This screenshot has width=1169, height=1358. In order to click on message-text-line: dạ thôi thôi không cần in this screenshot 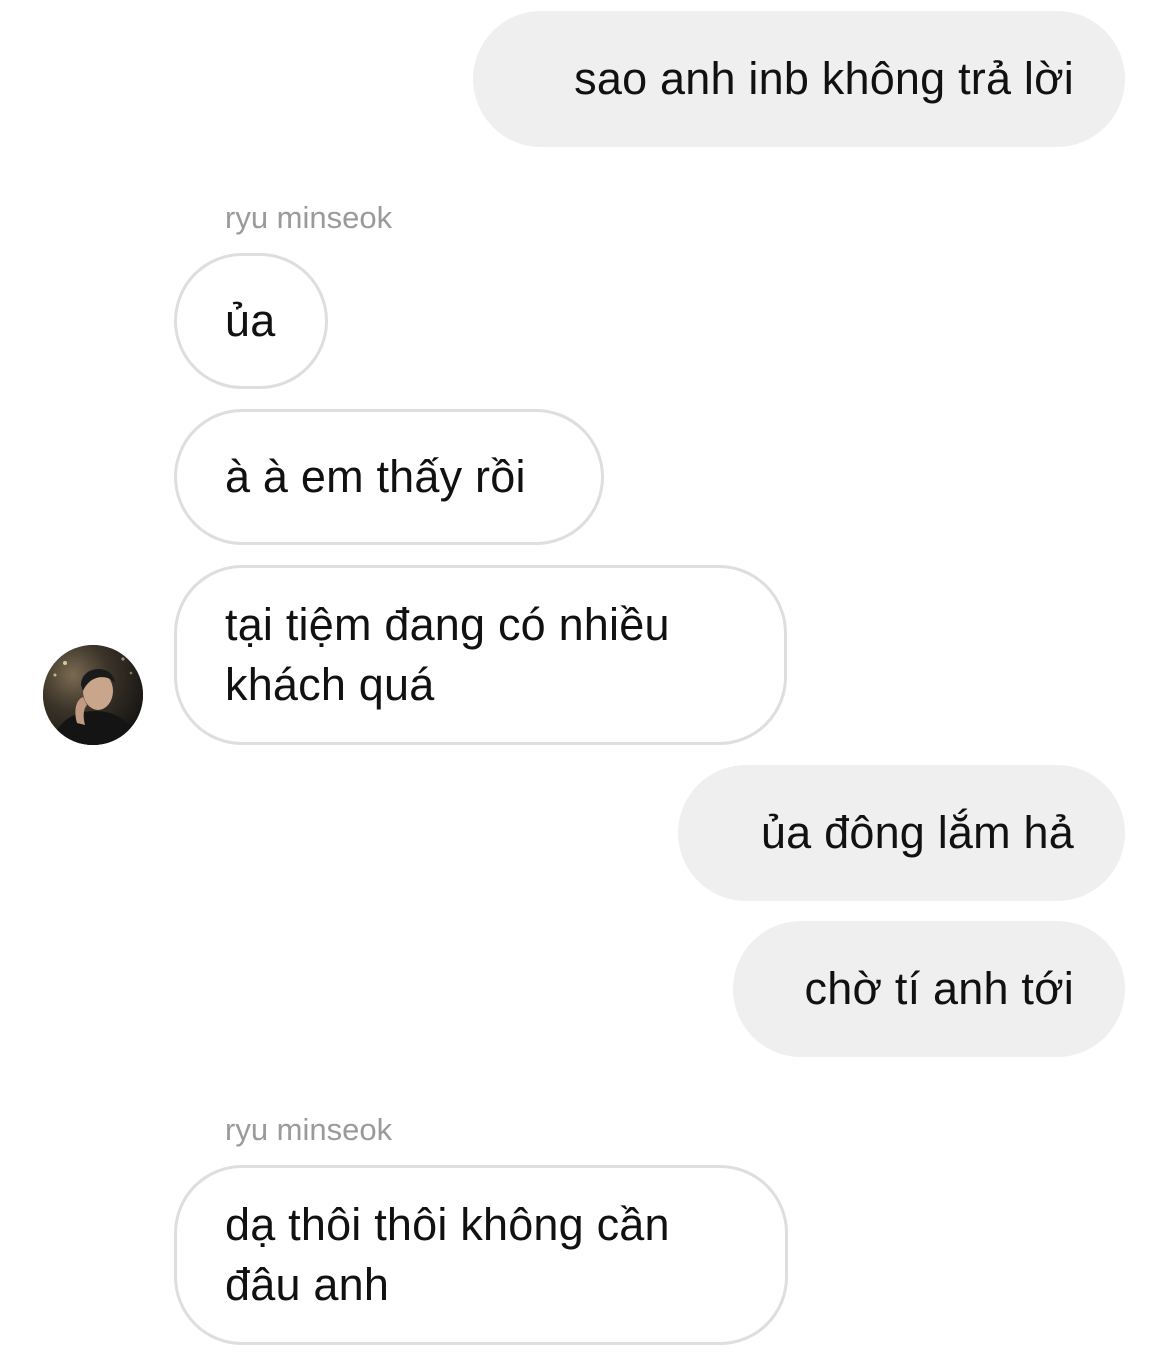, I will do `click(447, 1224)`.